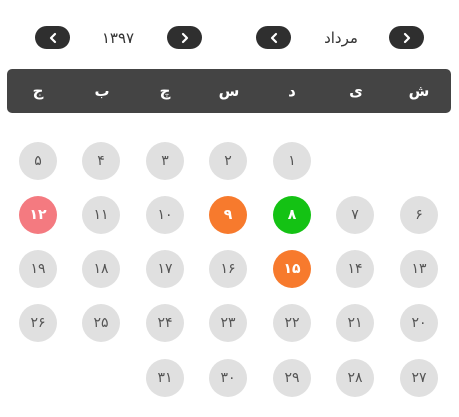  Describe the element at coordinates (118, 38) in the screenshot. I see `year-label: ۱۳۹۷` at that location.